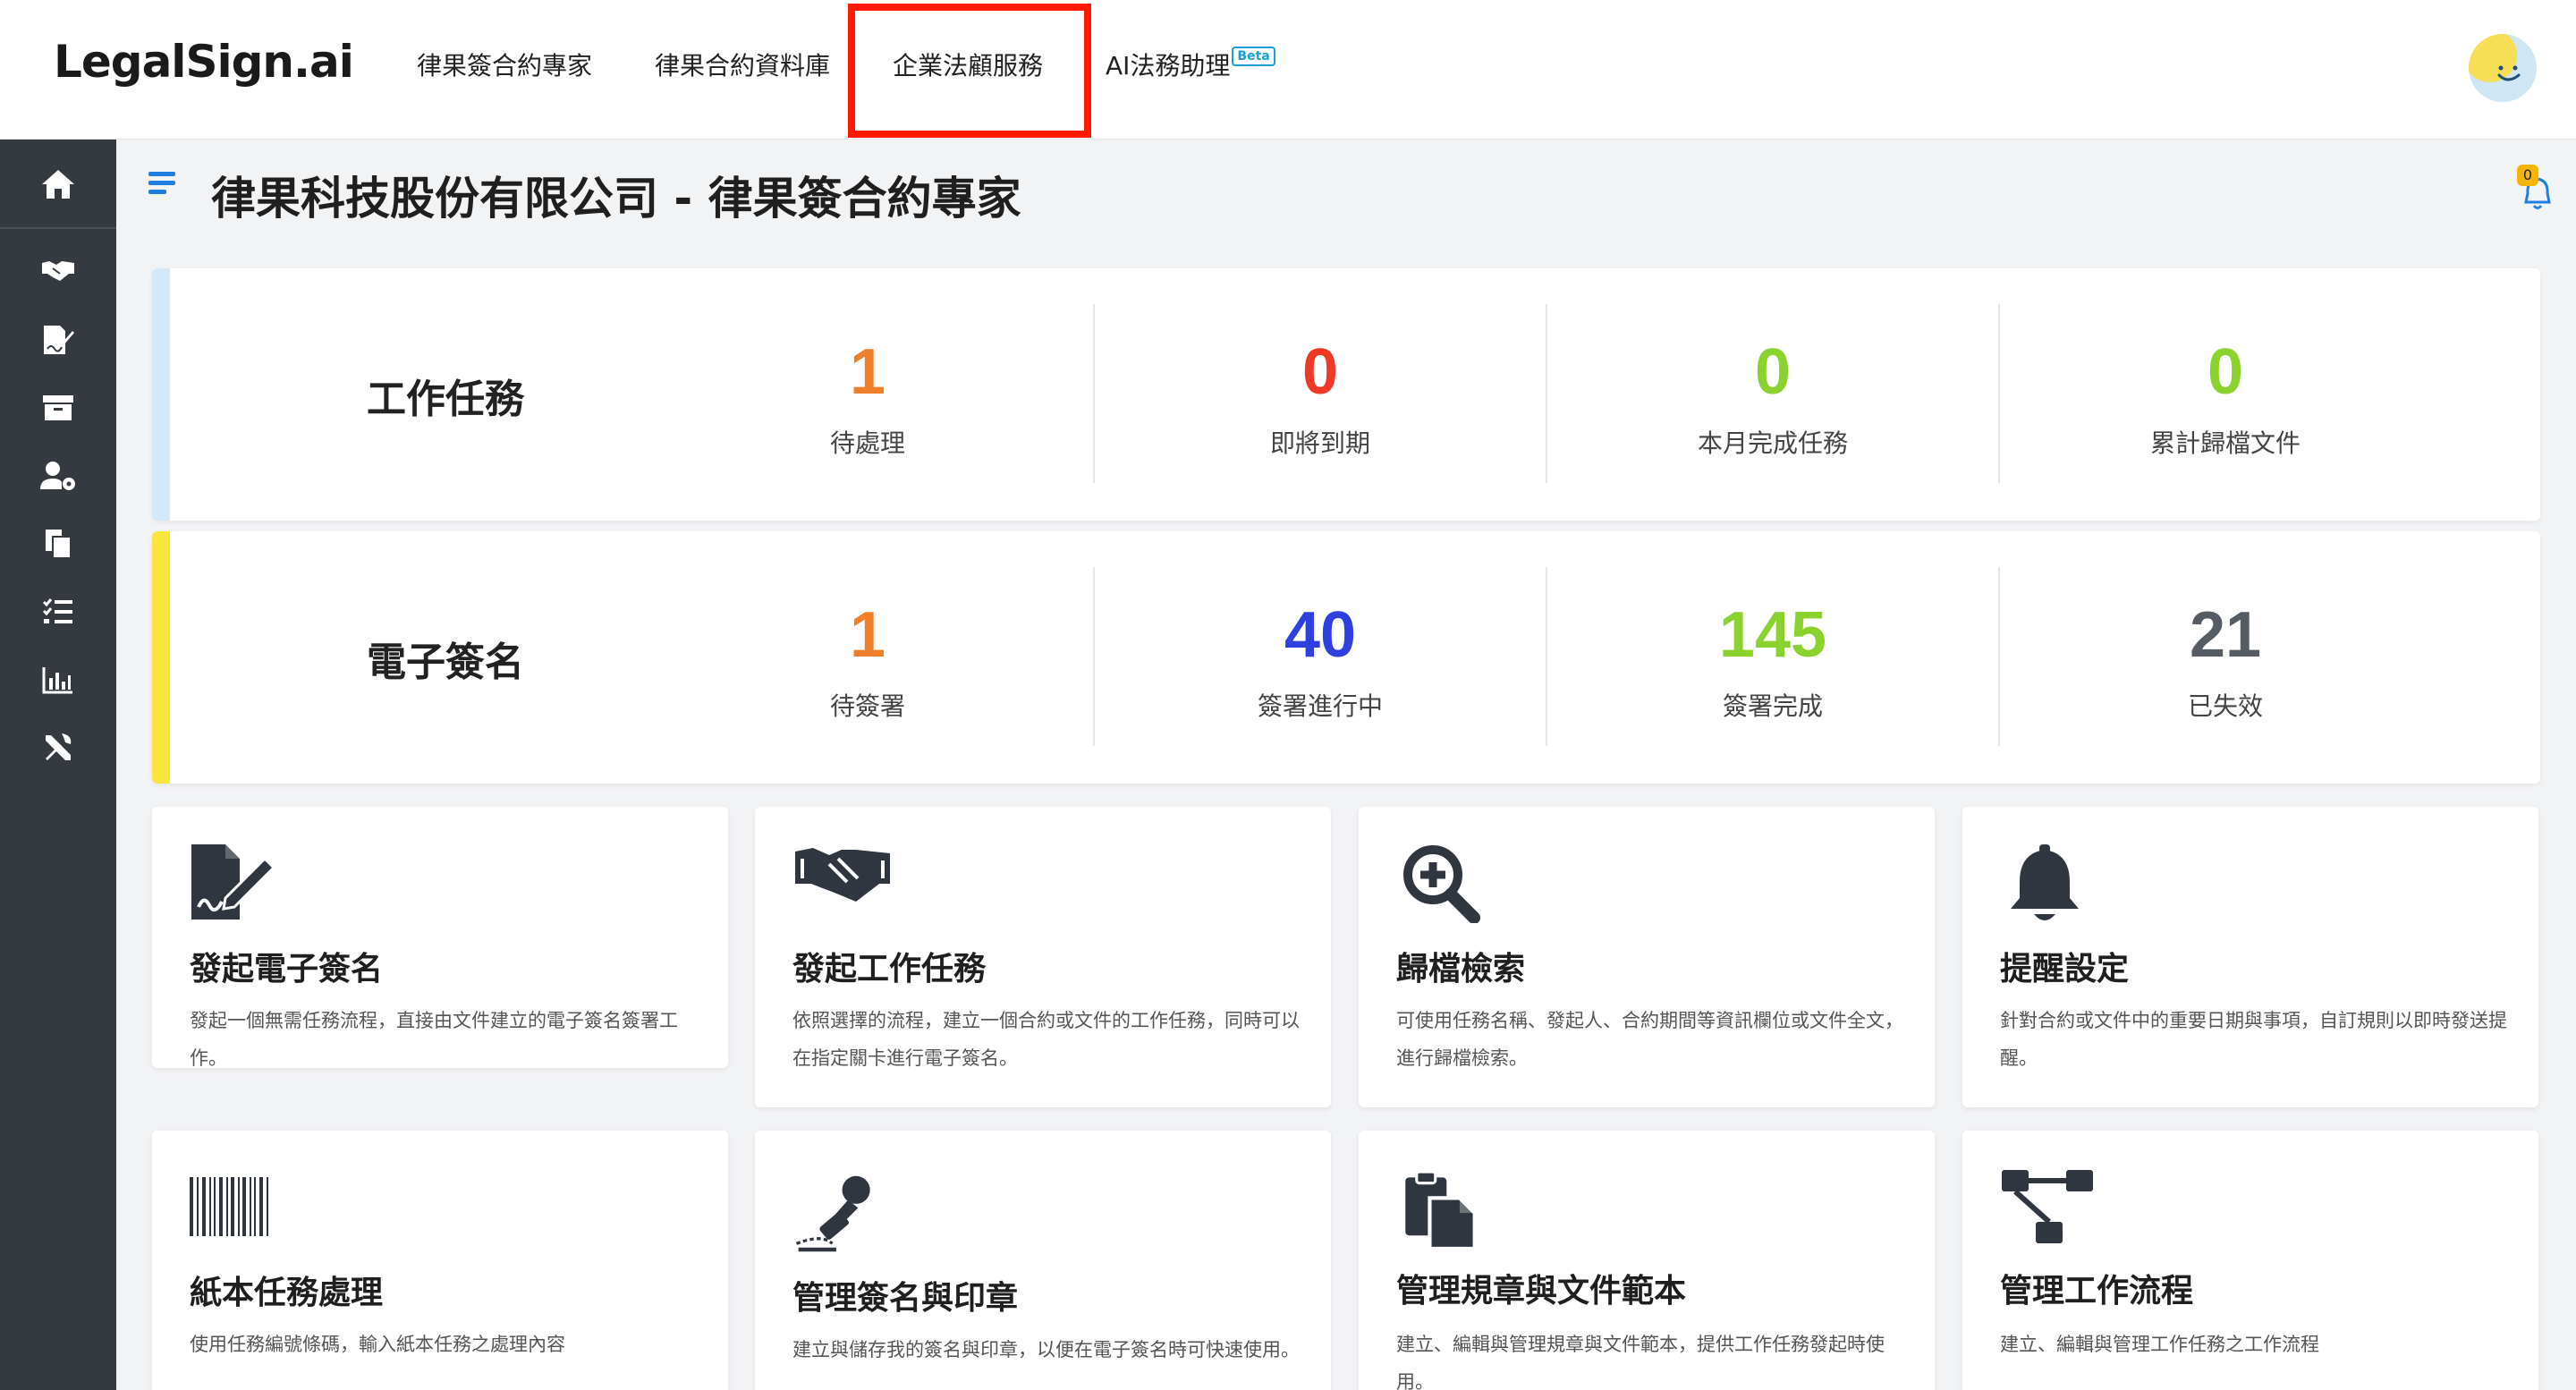 The height and width of the screenshot is (1390, 2576). I want to click on card-description: 建立、編輯與管理規章與文件範本，提供工作任務發起時使用。, so click(1640, 1362).